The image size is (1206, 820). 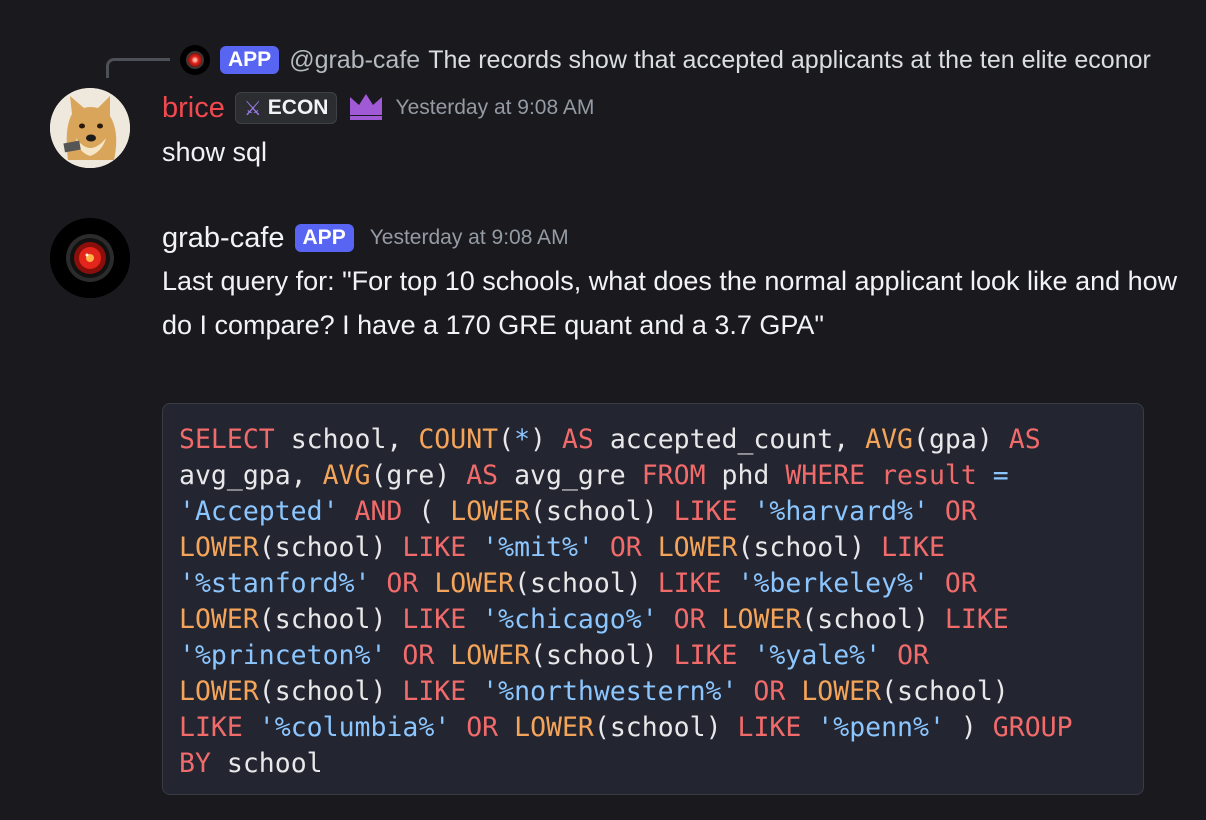 What do you see at coordinates (929, 475) in the screenshot?
I see `code-token: result` at bounding box center [929, 475].